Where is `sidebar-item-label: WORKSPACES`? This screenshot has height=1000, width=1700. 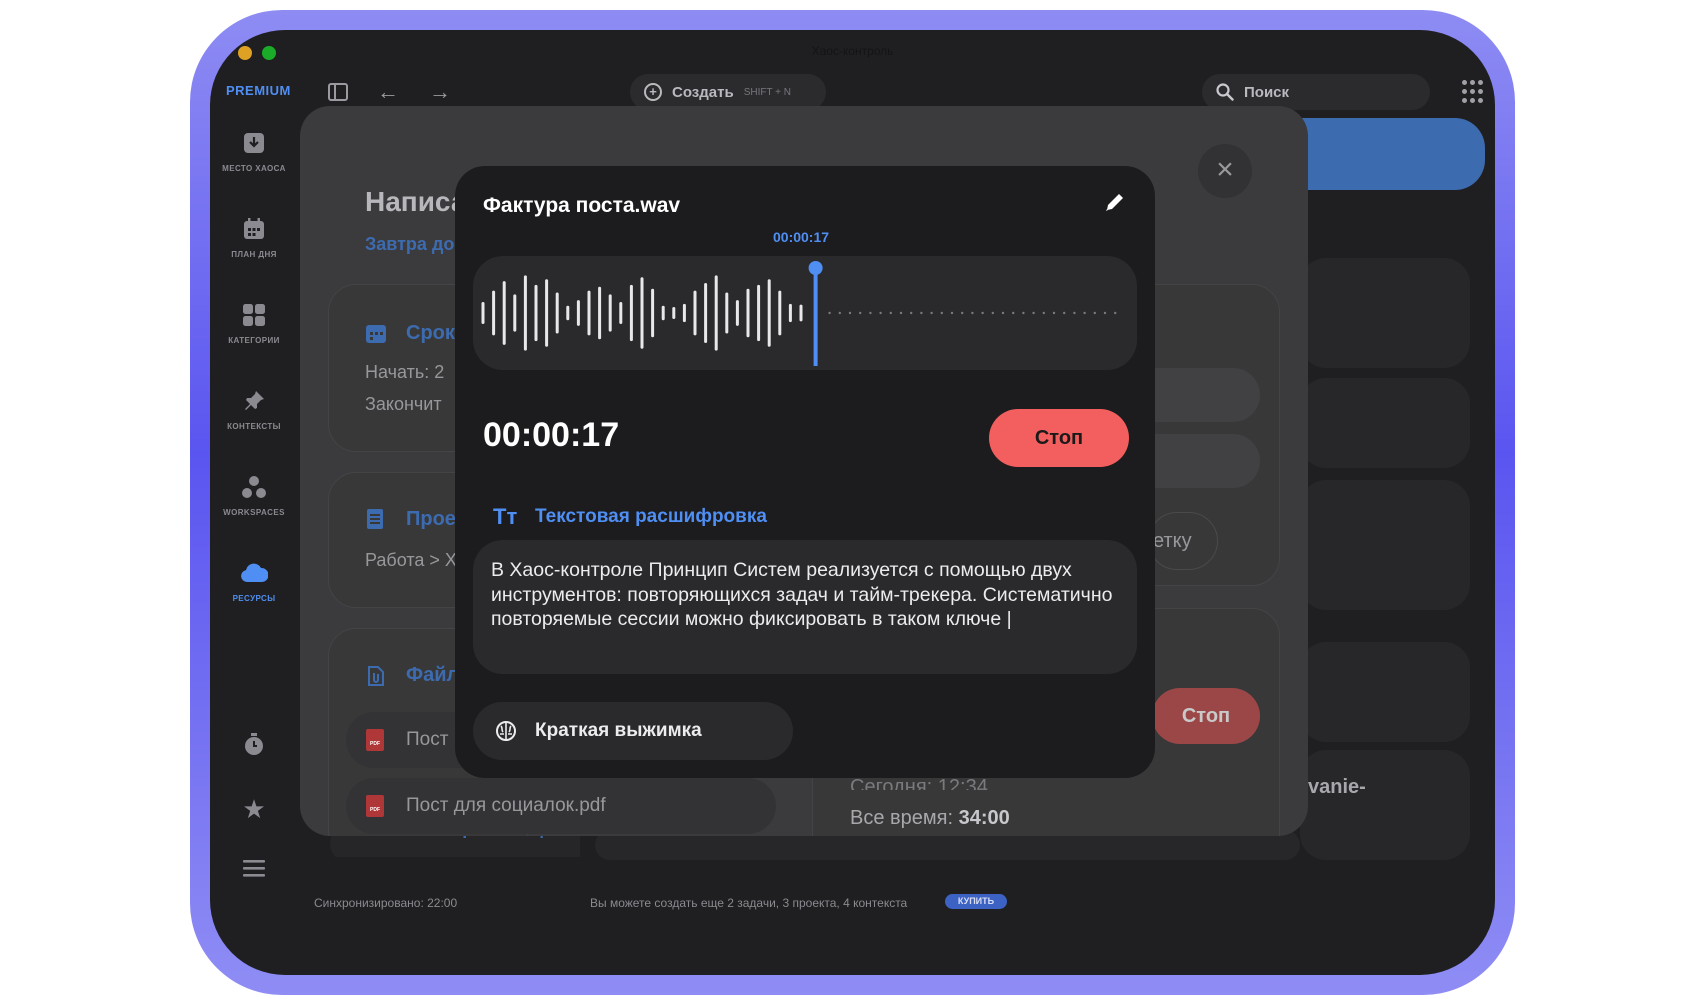
sidebar-item-label: WORKSPACES is located at coordinates (254, 512).